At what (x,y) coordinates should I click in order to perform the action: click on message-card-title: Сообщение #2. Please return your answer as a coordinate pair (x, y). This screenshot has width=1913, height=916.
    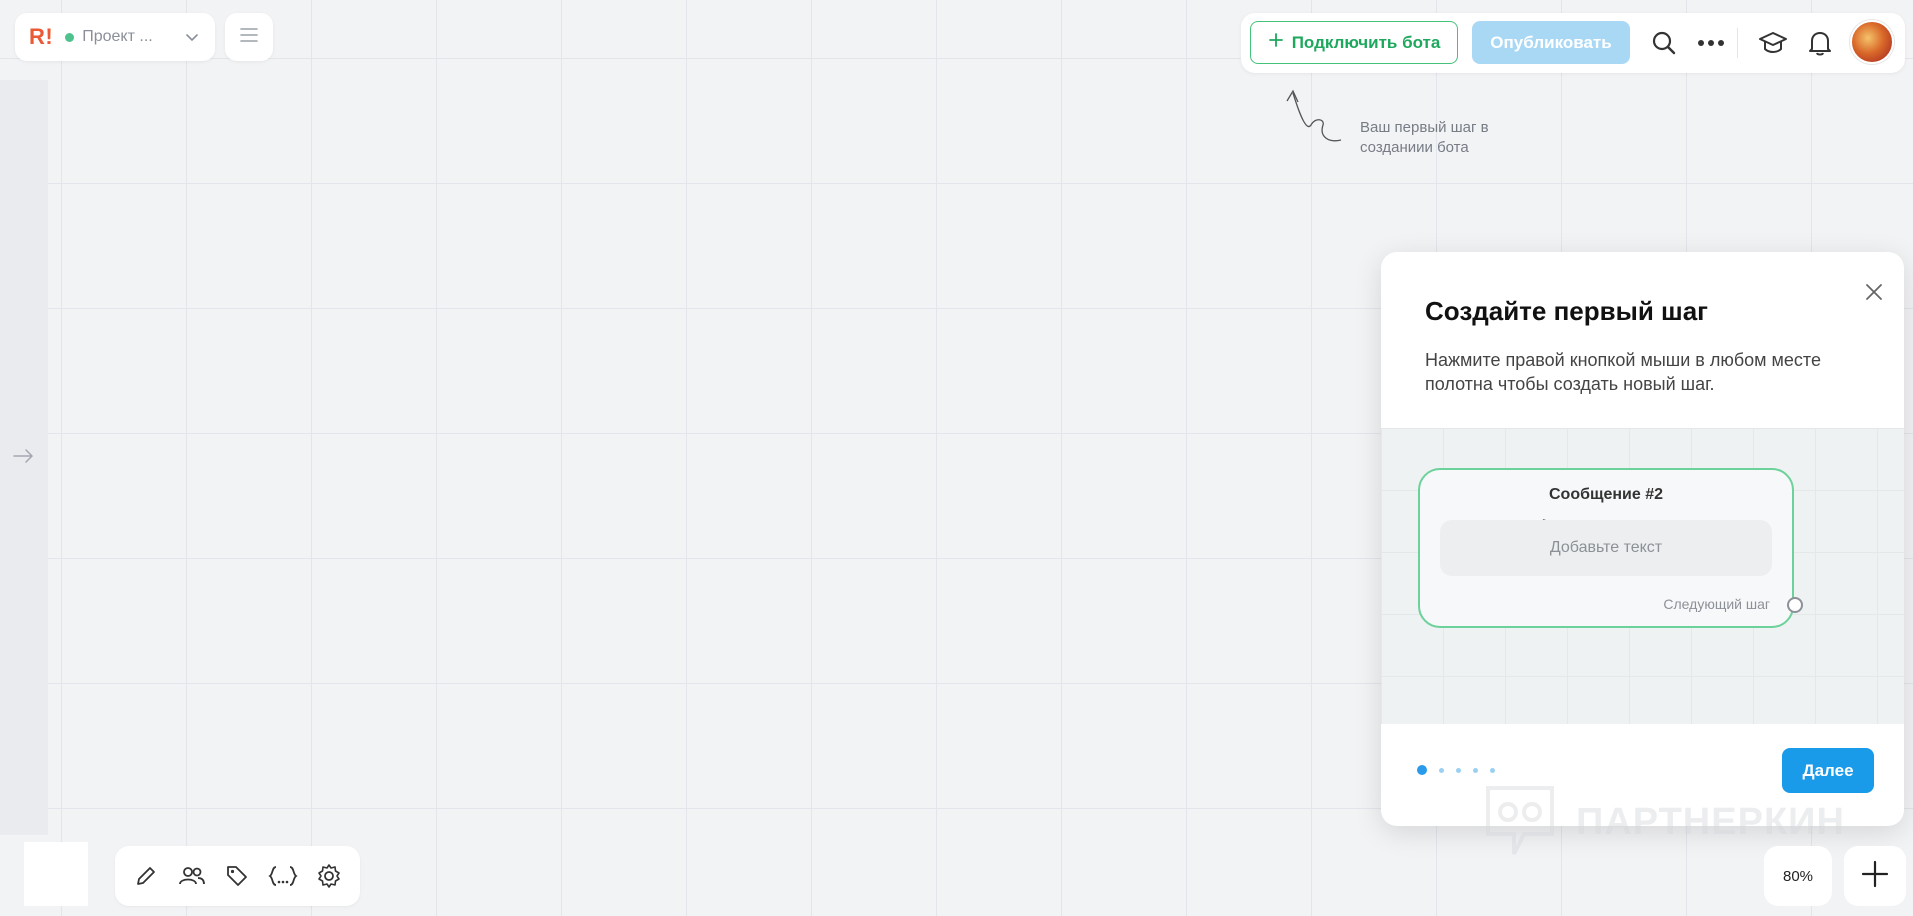
    Looking at the image, I should click on (1606, 494).